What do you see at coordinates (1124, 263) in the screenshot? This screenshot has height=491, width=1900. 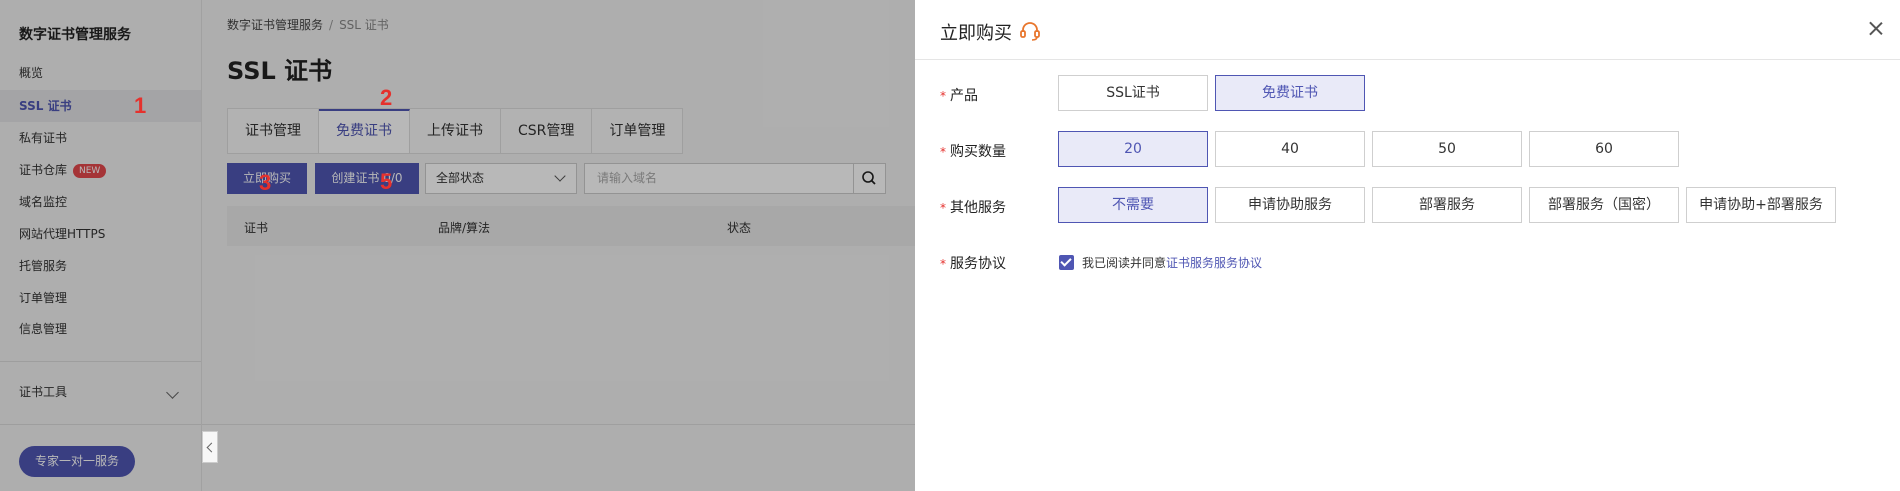 I see `agreement-text: 我已阅读并同意` at bounding box center [1124, 263].